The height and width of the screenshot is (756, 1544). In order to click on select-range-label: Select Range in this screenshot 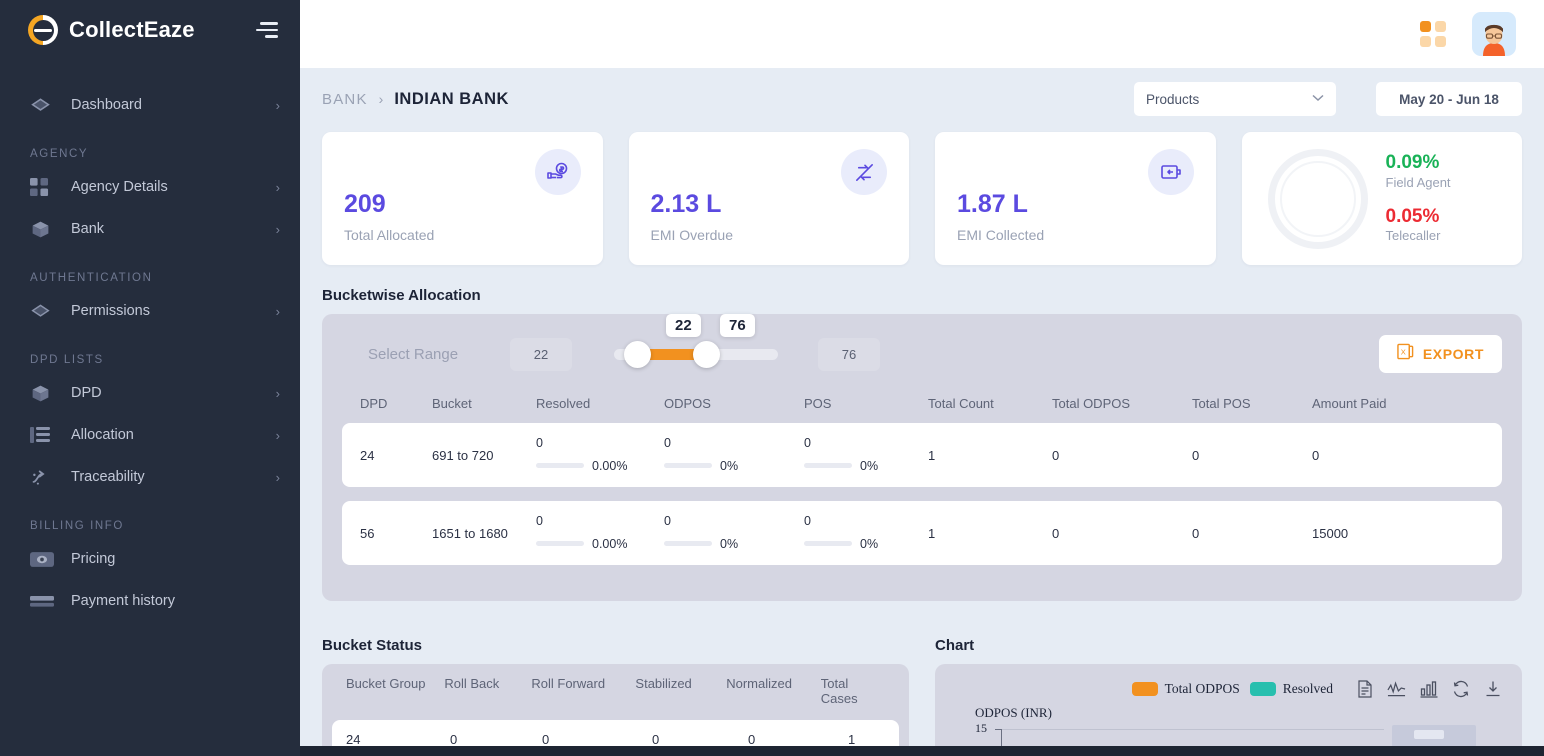, I will do `click(413, 354)`.